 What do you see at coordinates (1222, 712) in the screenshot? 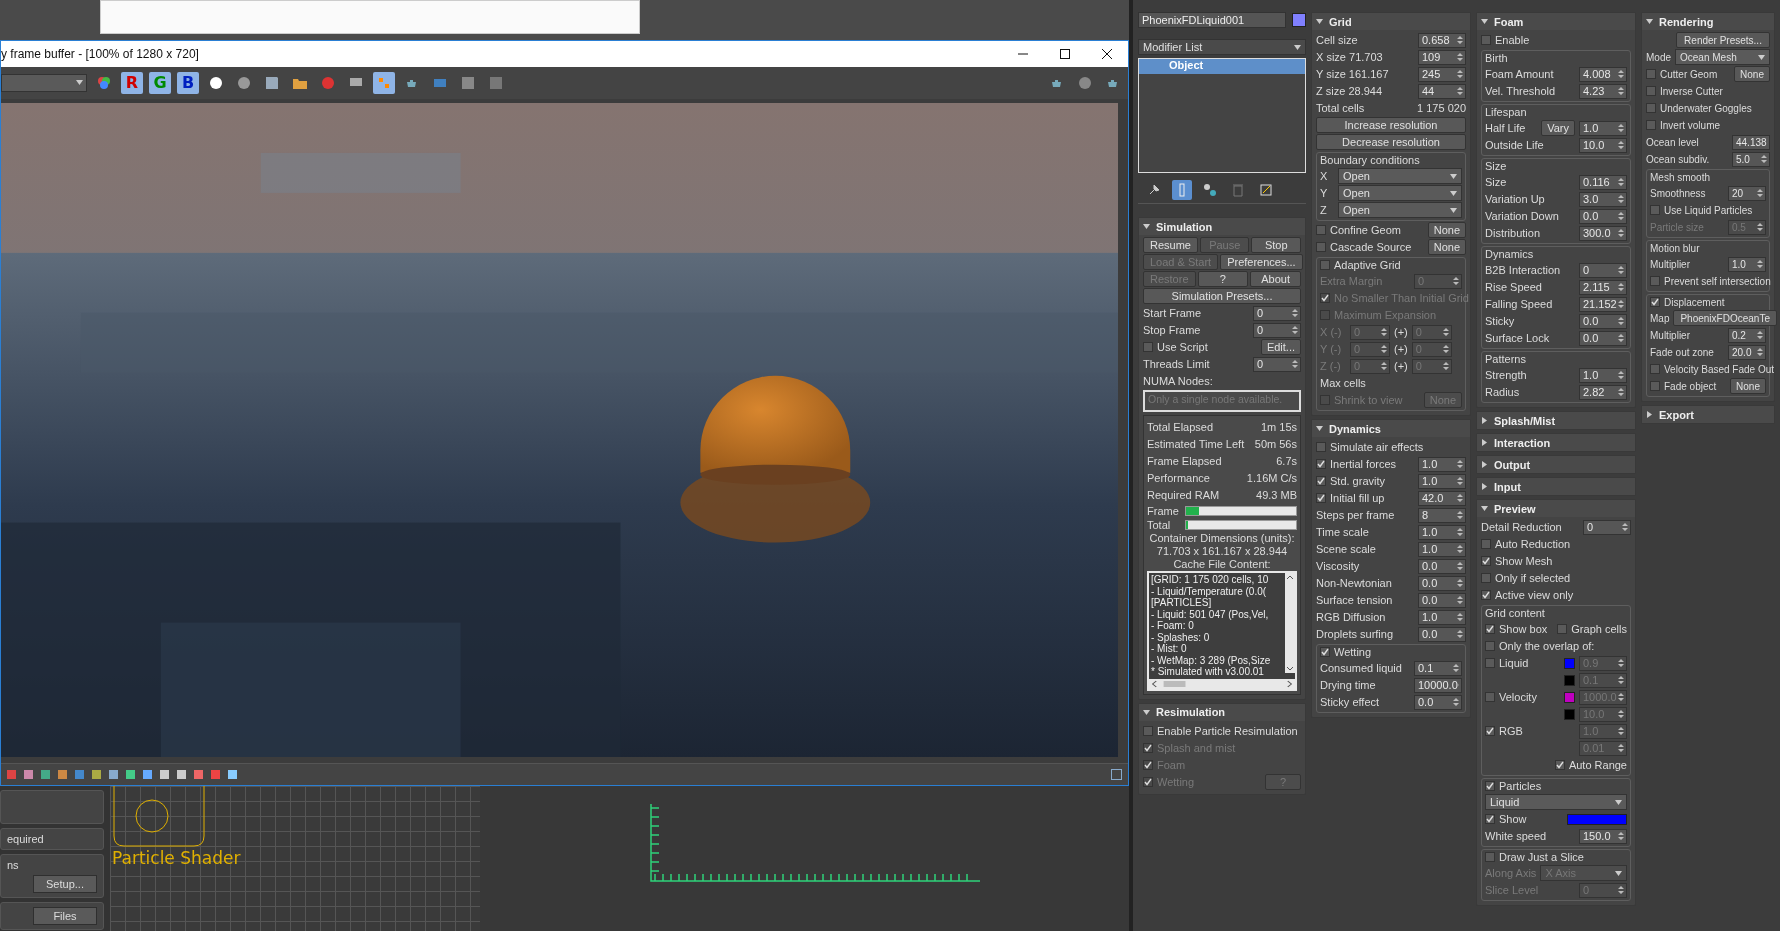
I see `rollout-header: Resimulation` at bounding box center [1222, 712].